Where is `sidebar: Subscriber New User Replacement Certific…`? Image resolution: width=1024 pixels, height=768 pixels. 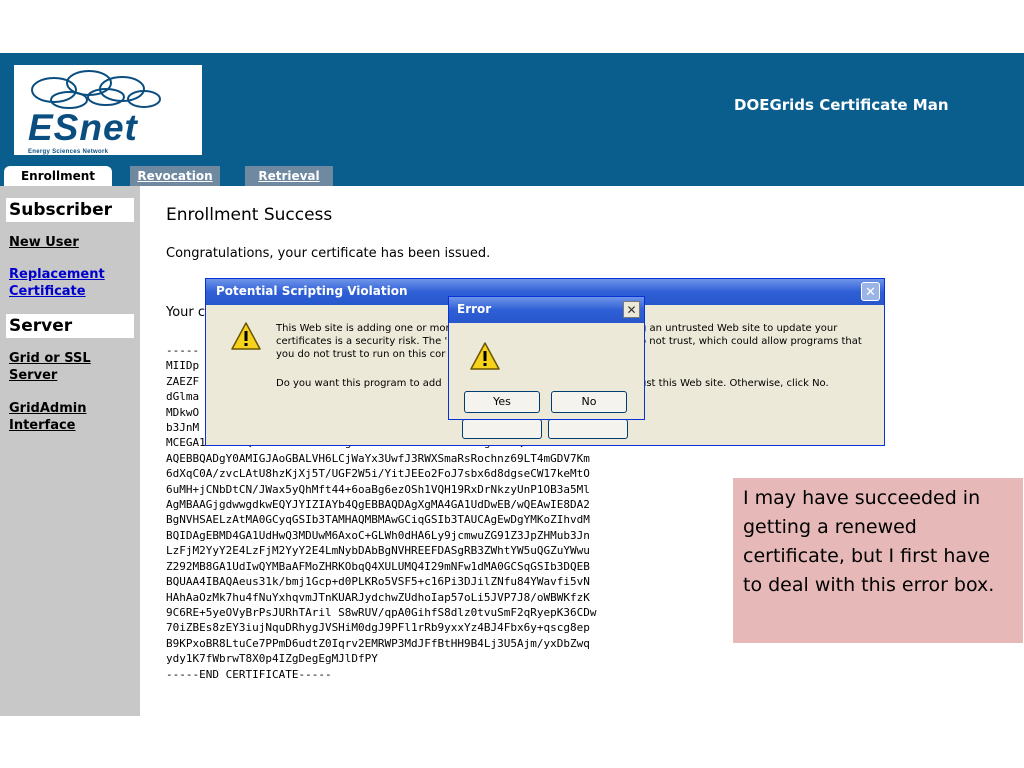 sidebar: Subscriber New User Replacement Certific… is located at coordinates (70, 451).